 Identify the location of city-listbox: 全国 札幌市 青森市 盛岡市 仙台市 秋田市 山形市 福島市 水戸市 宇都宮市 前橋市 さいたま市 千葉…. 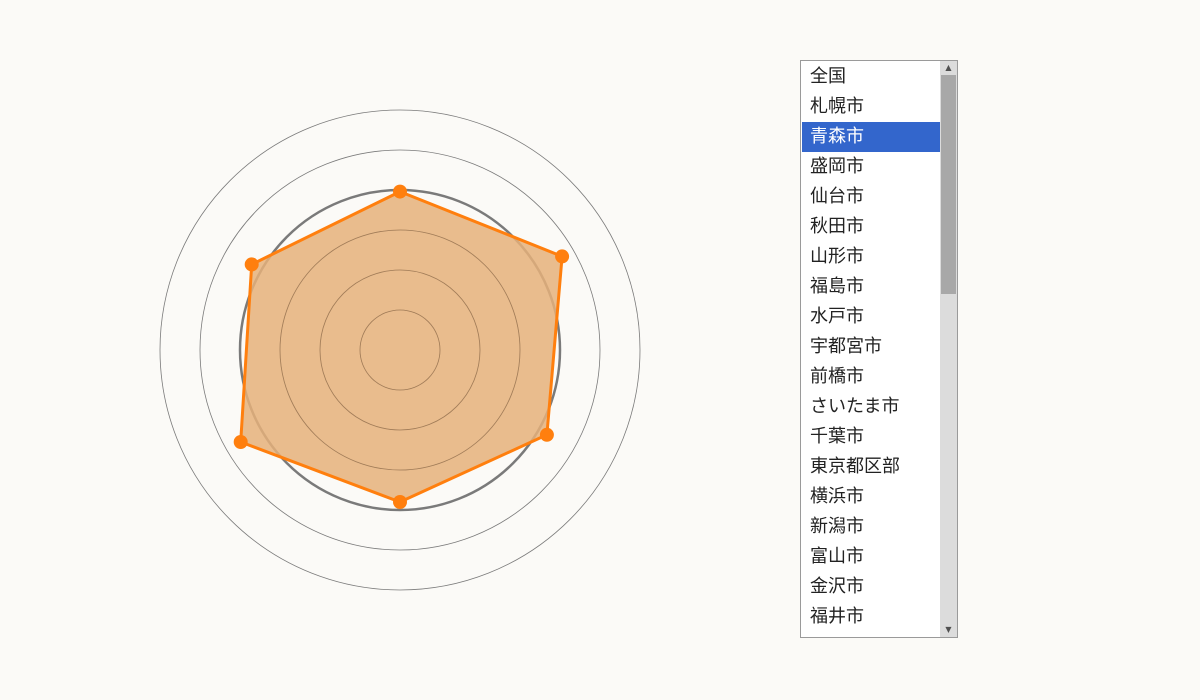
(879, 349).